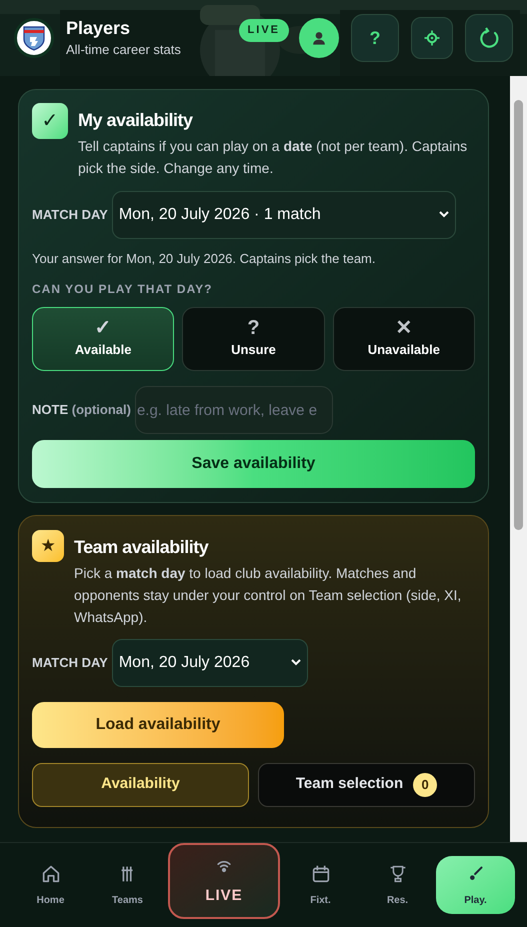 This screenshot has width=527, height=927. What do you see at coordinates (99, 28) in the screenshot?
I see `page-title: Players` at bounding box center [99, 28].